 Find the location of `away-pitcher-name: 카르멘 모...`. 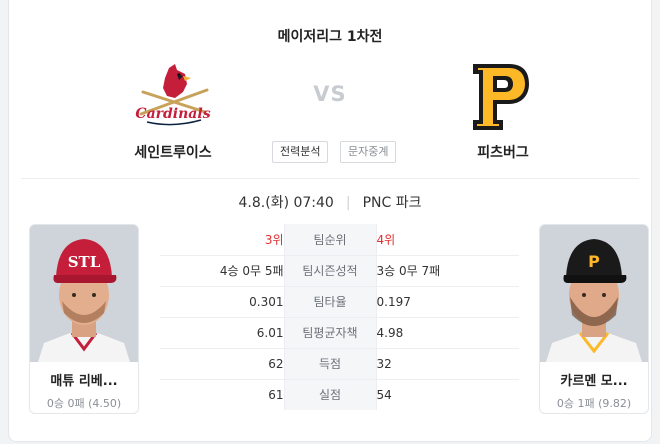

away-pitcher-name: 카르멘 모... is located at coordinates (594, 381).